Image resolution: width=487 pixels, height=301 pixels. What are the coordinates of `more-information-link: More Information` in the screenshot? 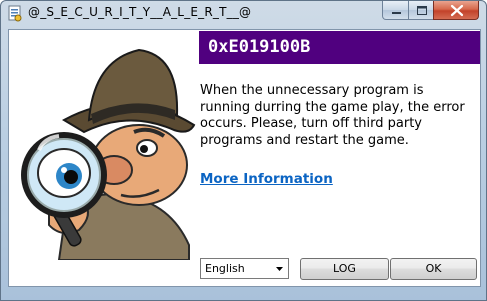 It's located at (266, 179).